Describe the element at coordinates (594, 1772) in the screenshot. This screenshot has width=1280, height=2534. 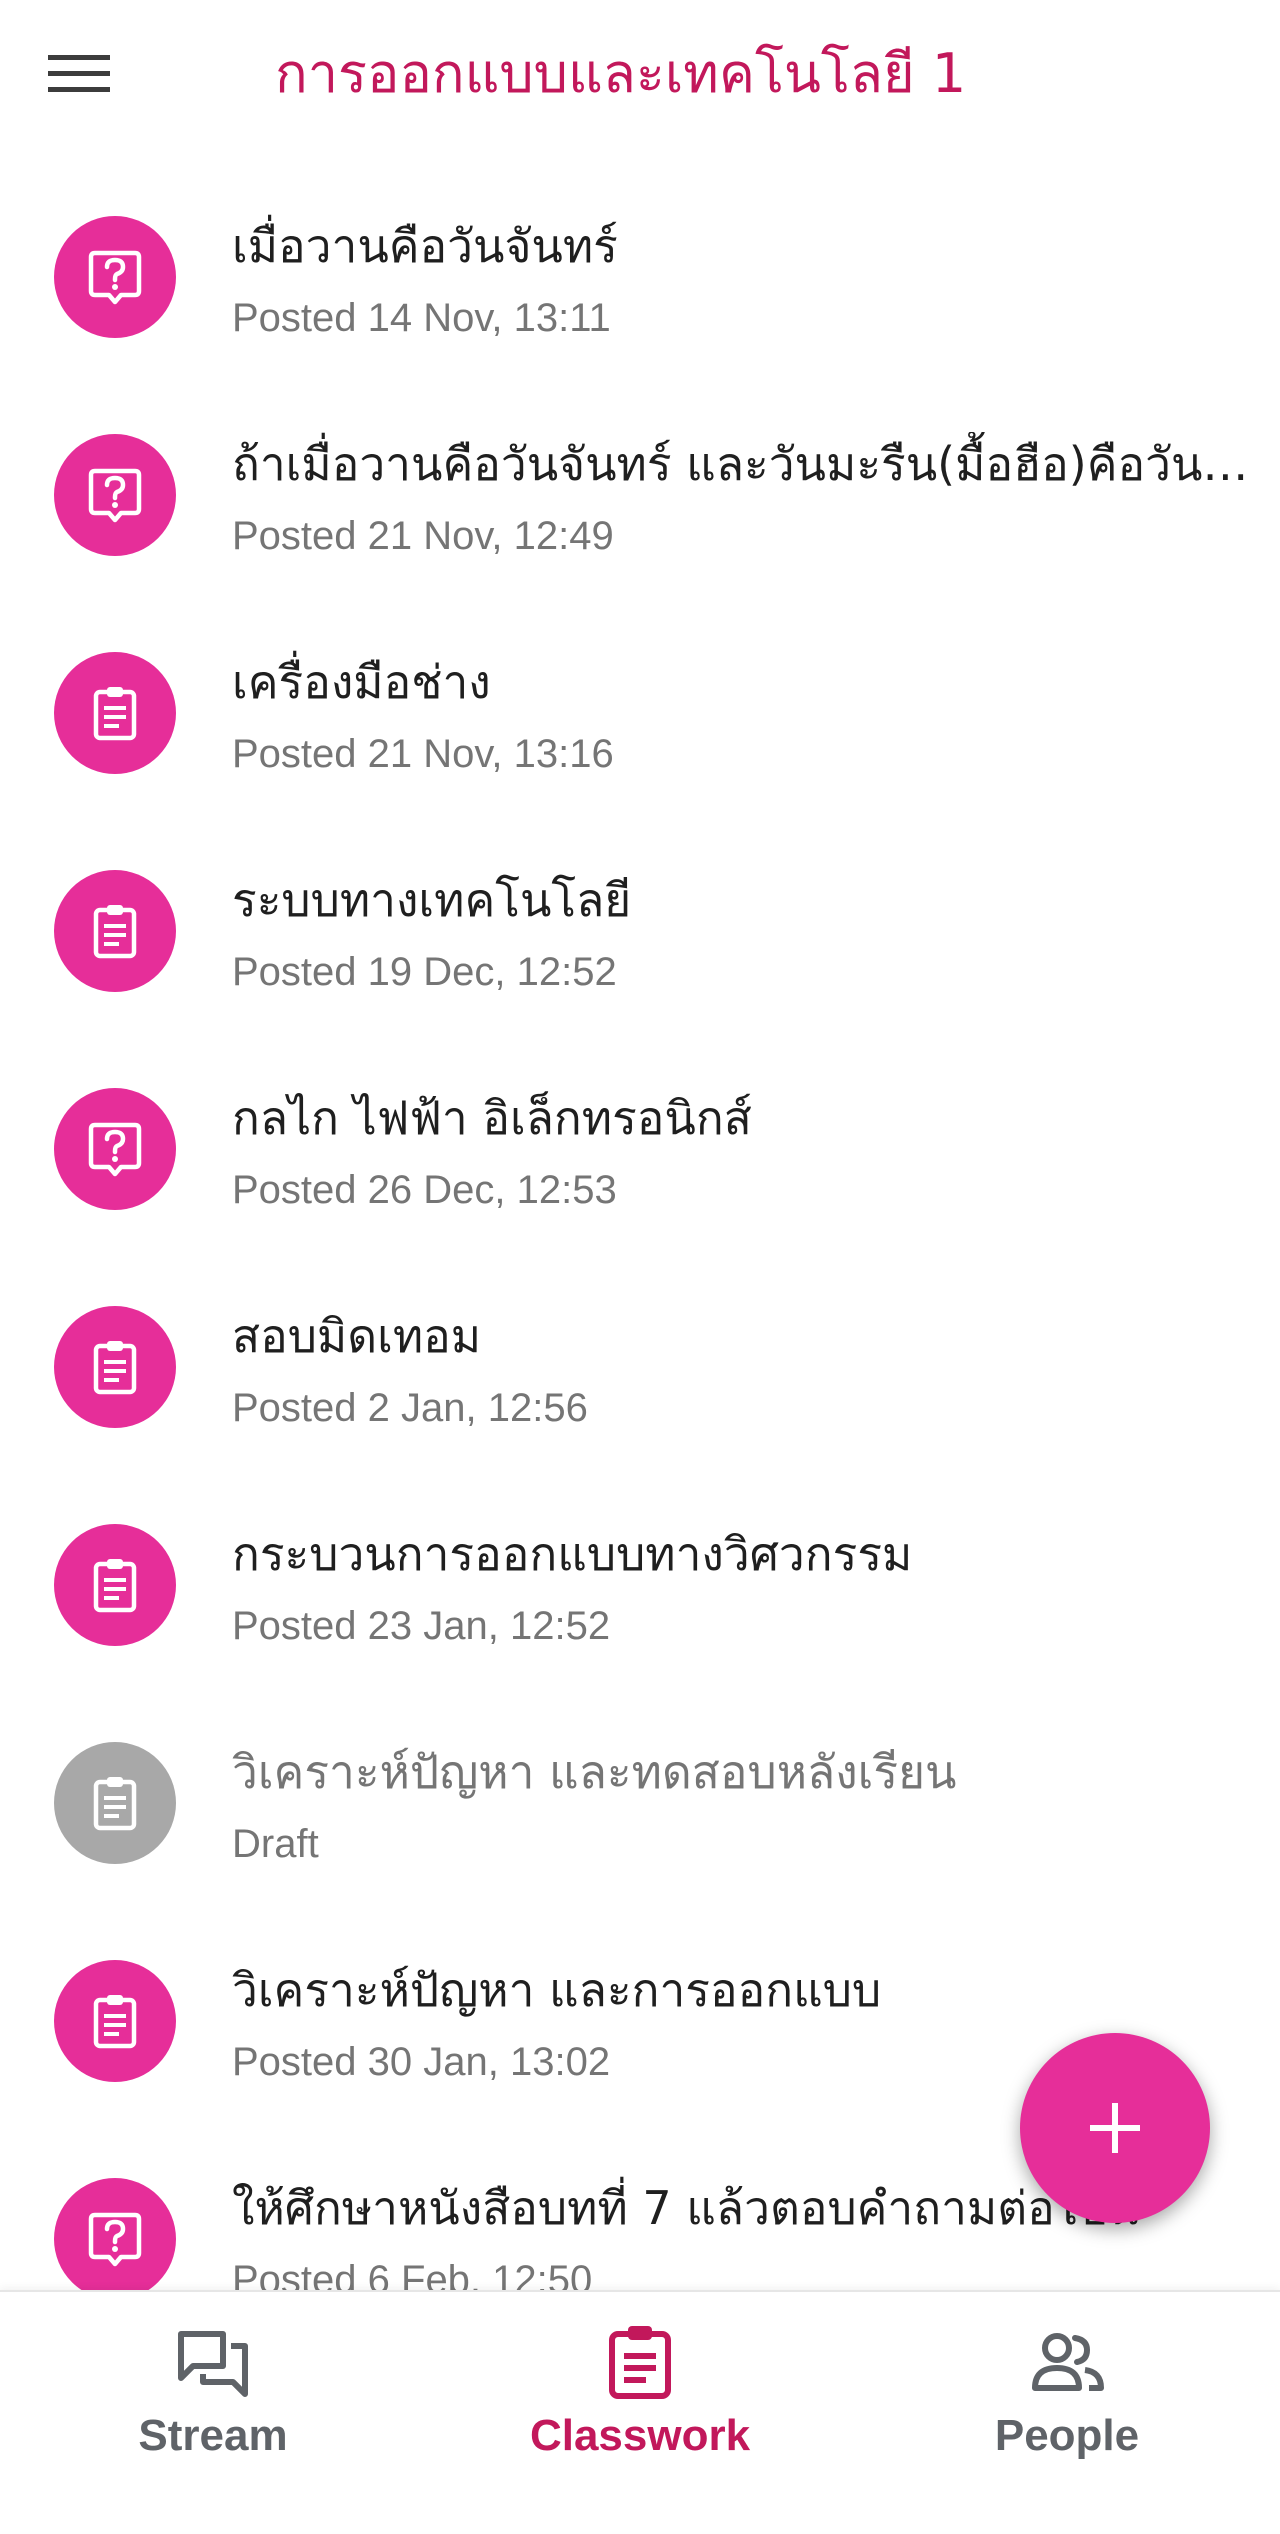
I see `item-title: วิเคราะห์ปัญหา และทดสอบหลังเรียน` at that location.